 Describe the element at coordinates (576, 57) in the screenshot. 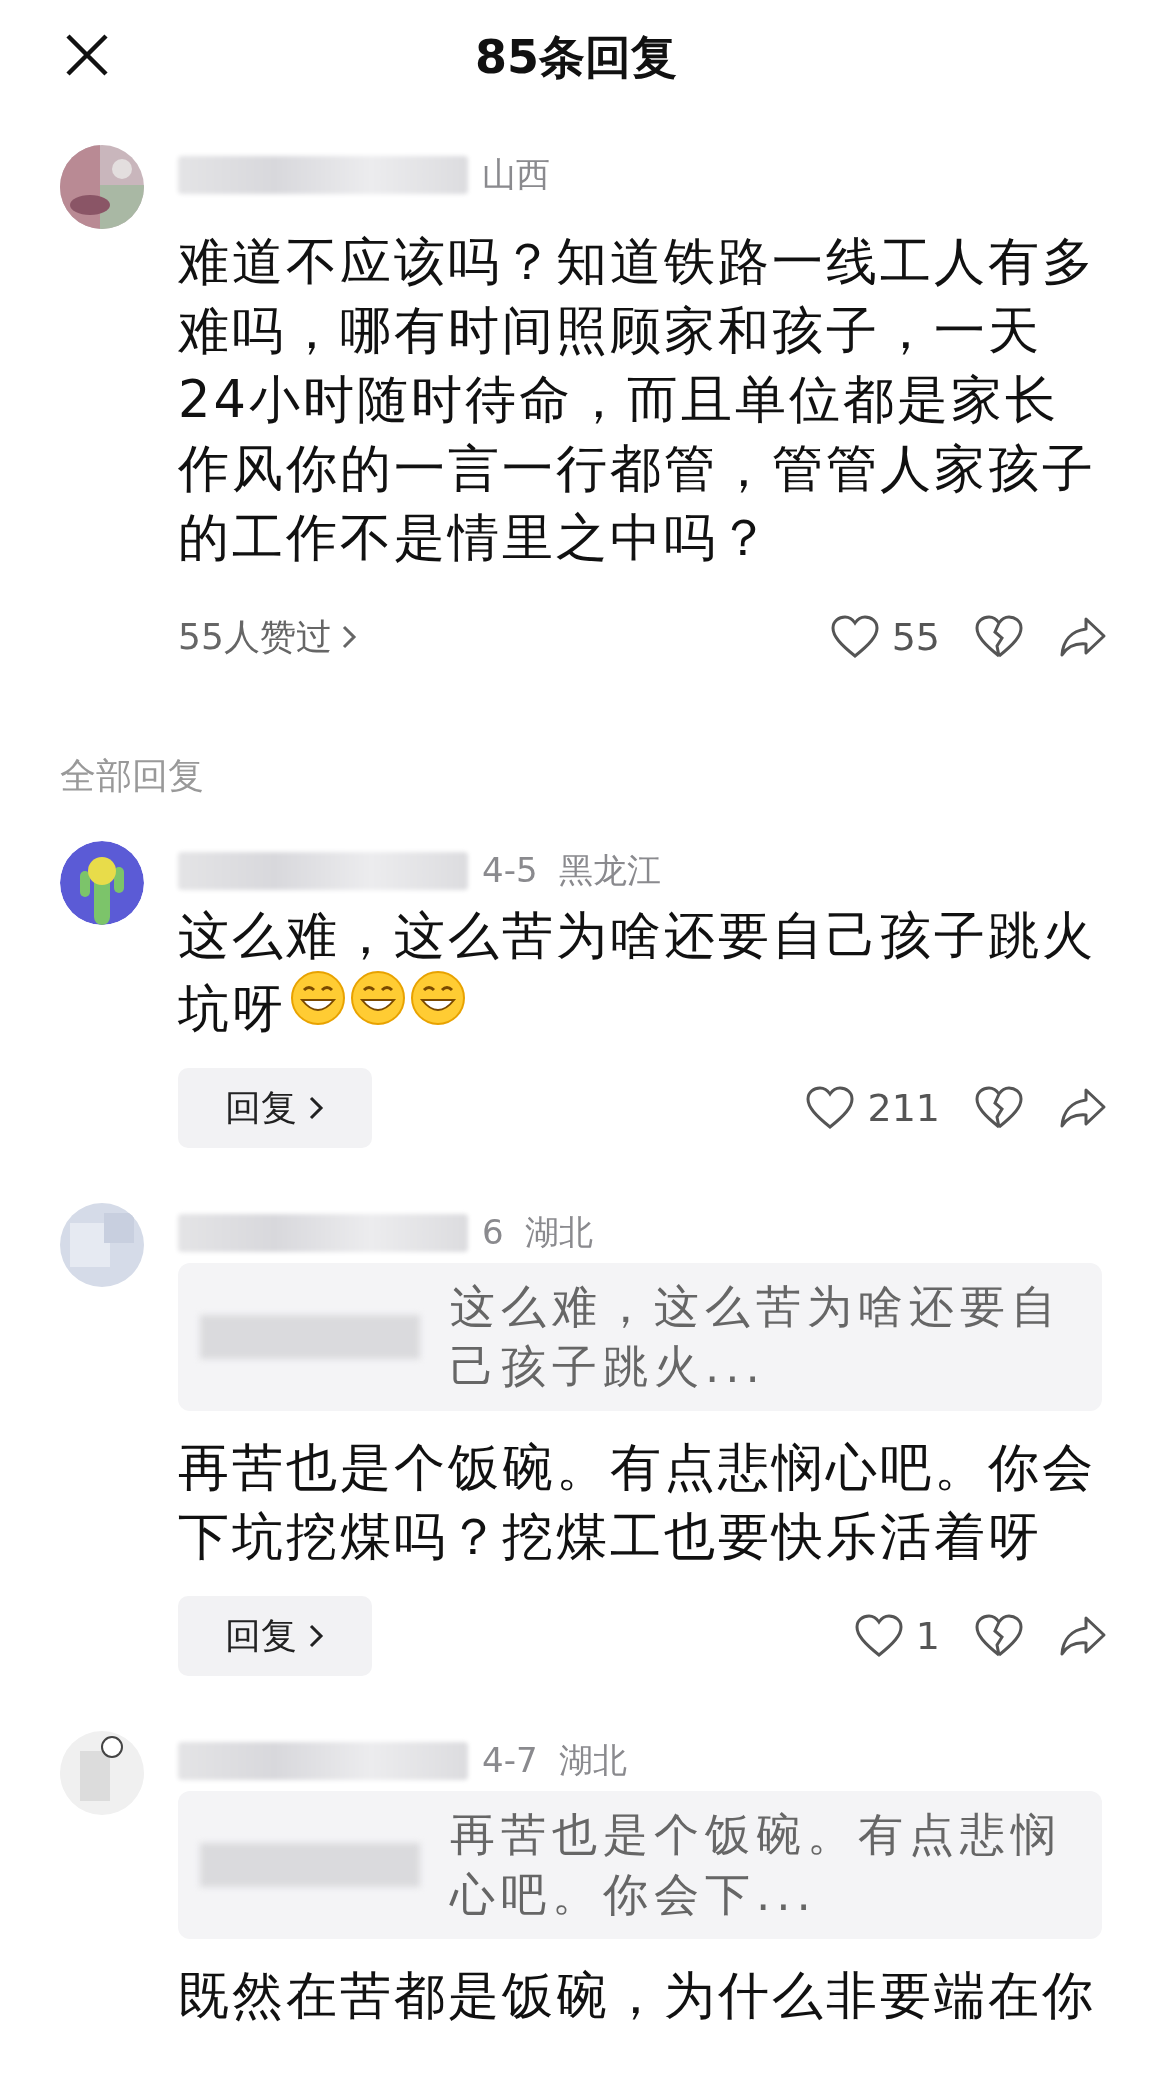

I see `page-title: 85条回复` at that location.